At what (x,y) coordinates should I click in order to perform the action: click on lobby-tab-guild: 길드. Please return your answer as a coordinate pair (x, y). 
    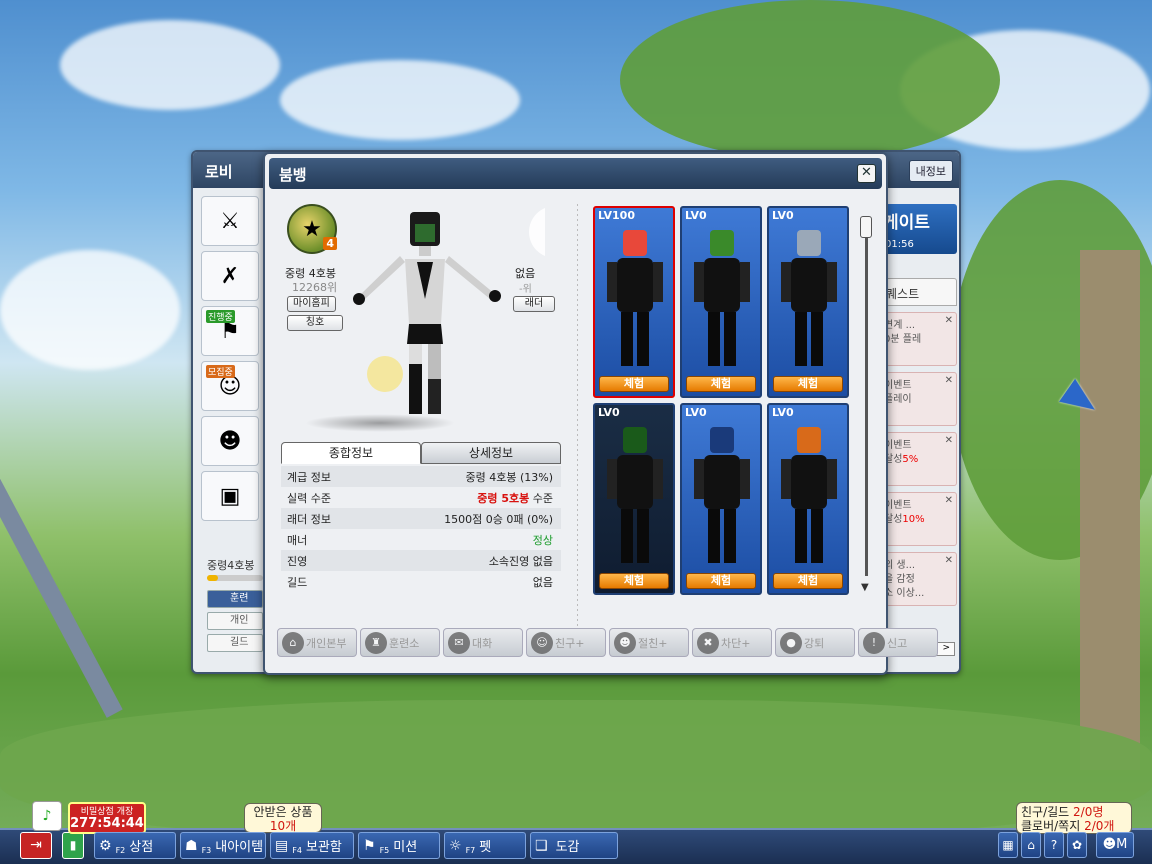
    Looking at the image, I should click on (235, 643).